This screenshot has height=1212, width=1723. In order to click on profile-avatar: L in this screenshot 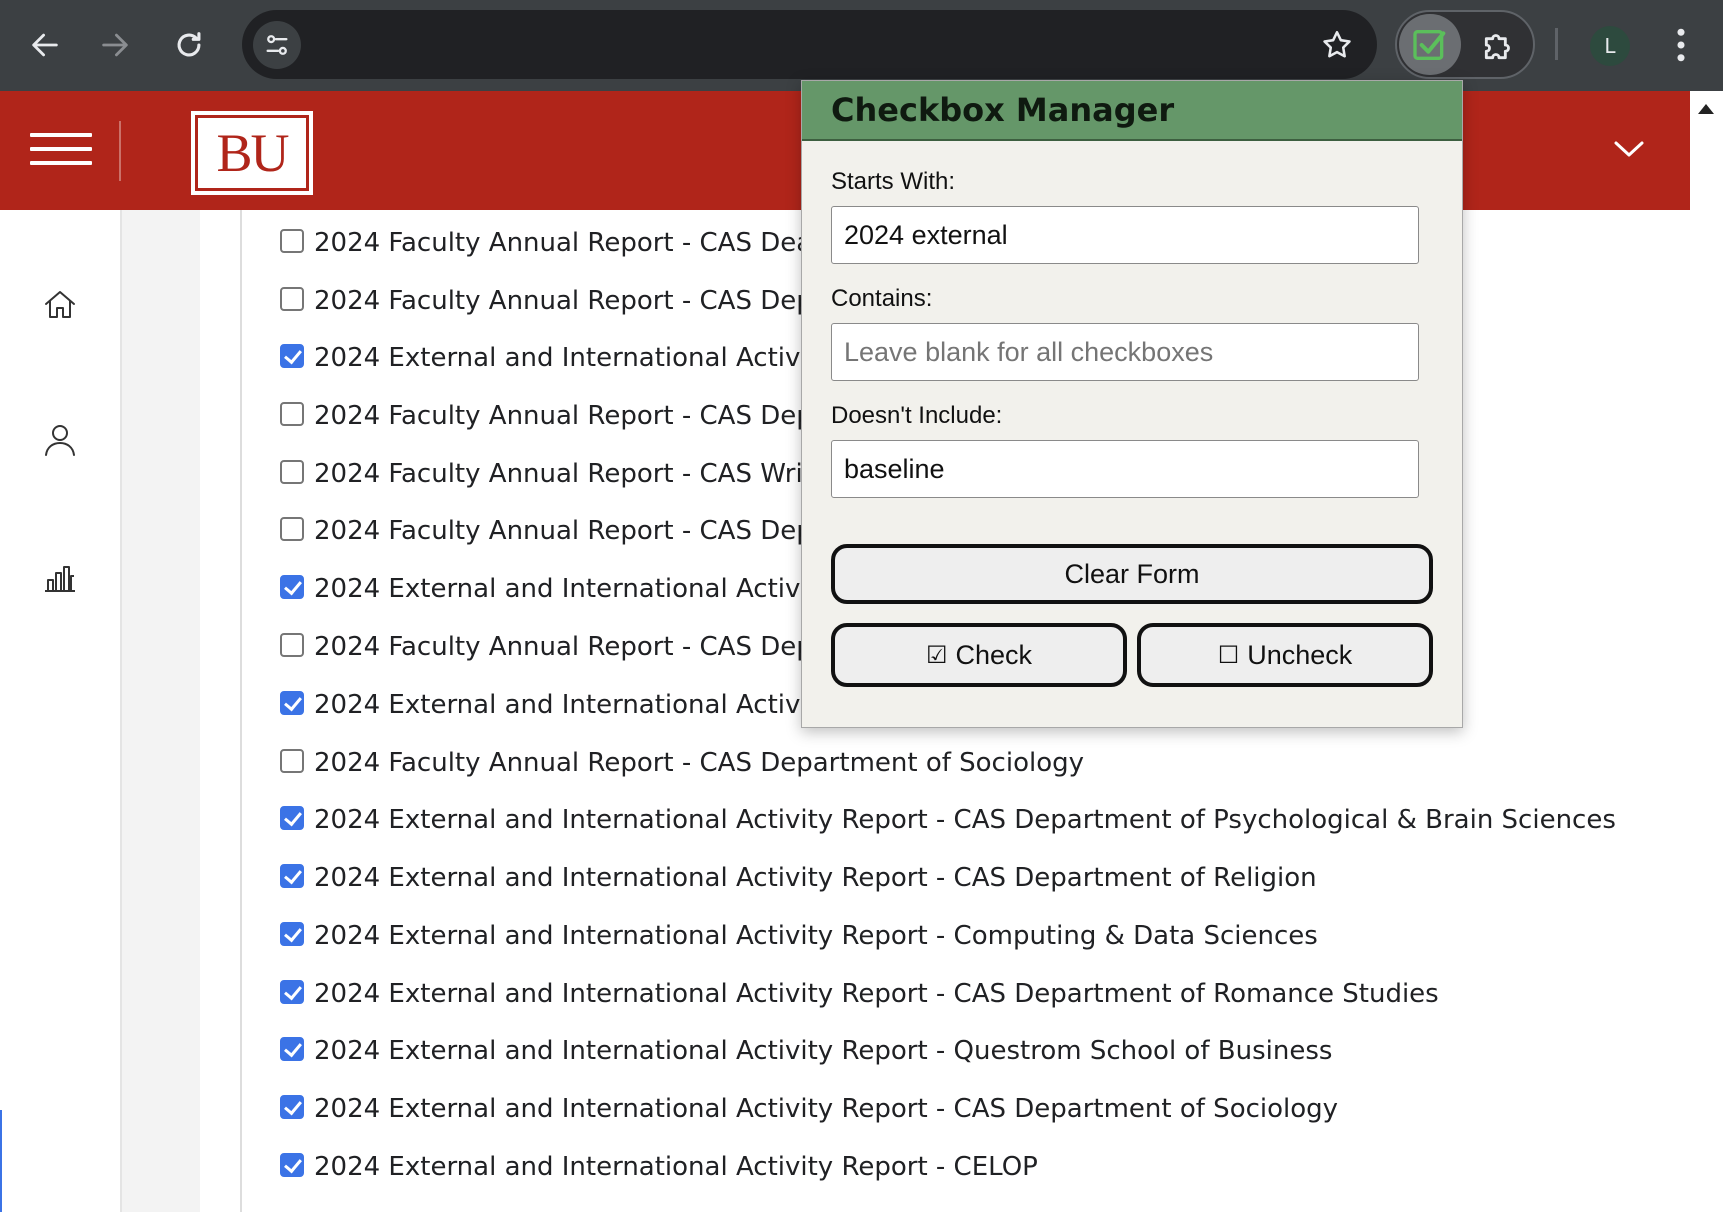, I will do `click(1610, 46)`.